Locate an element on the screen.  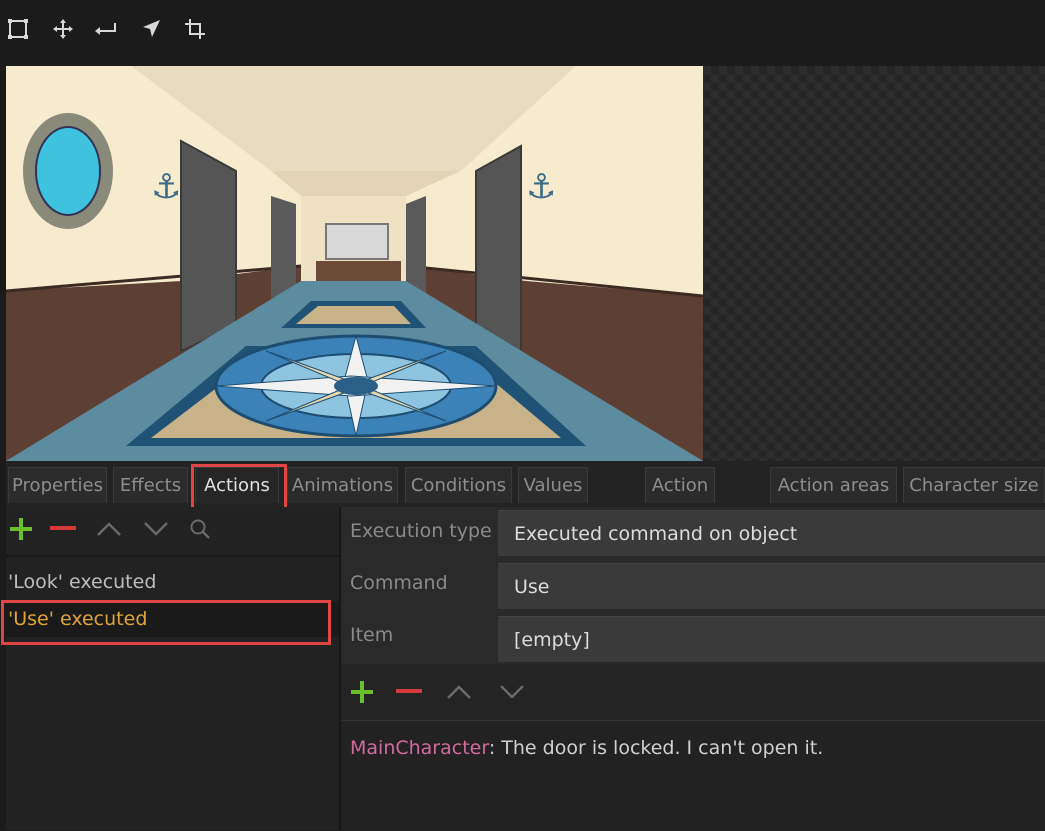
list-item: 'Look' executed is located at coordinates (172, 582).